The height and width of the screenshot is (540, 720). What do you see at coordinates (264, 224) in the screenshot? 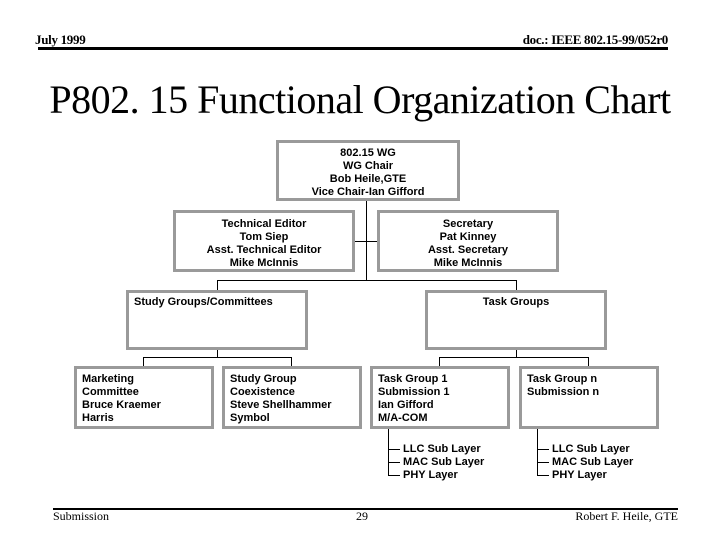
I see `box-line: Technical Editor` at bounding box center [264, 224].